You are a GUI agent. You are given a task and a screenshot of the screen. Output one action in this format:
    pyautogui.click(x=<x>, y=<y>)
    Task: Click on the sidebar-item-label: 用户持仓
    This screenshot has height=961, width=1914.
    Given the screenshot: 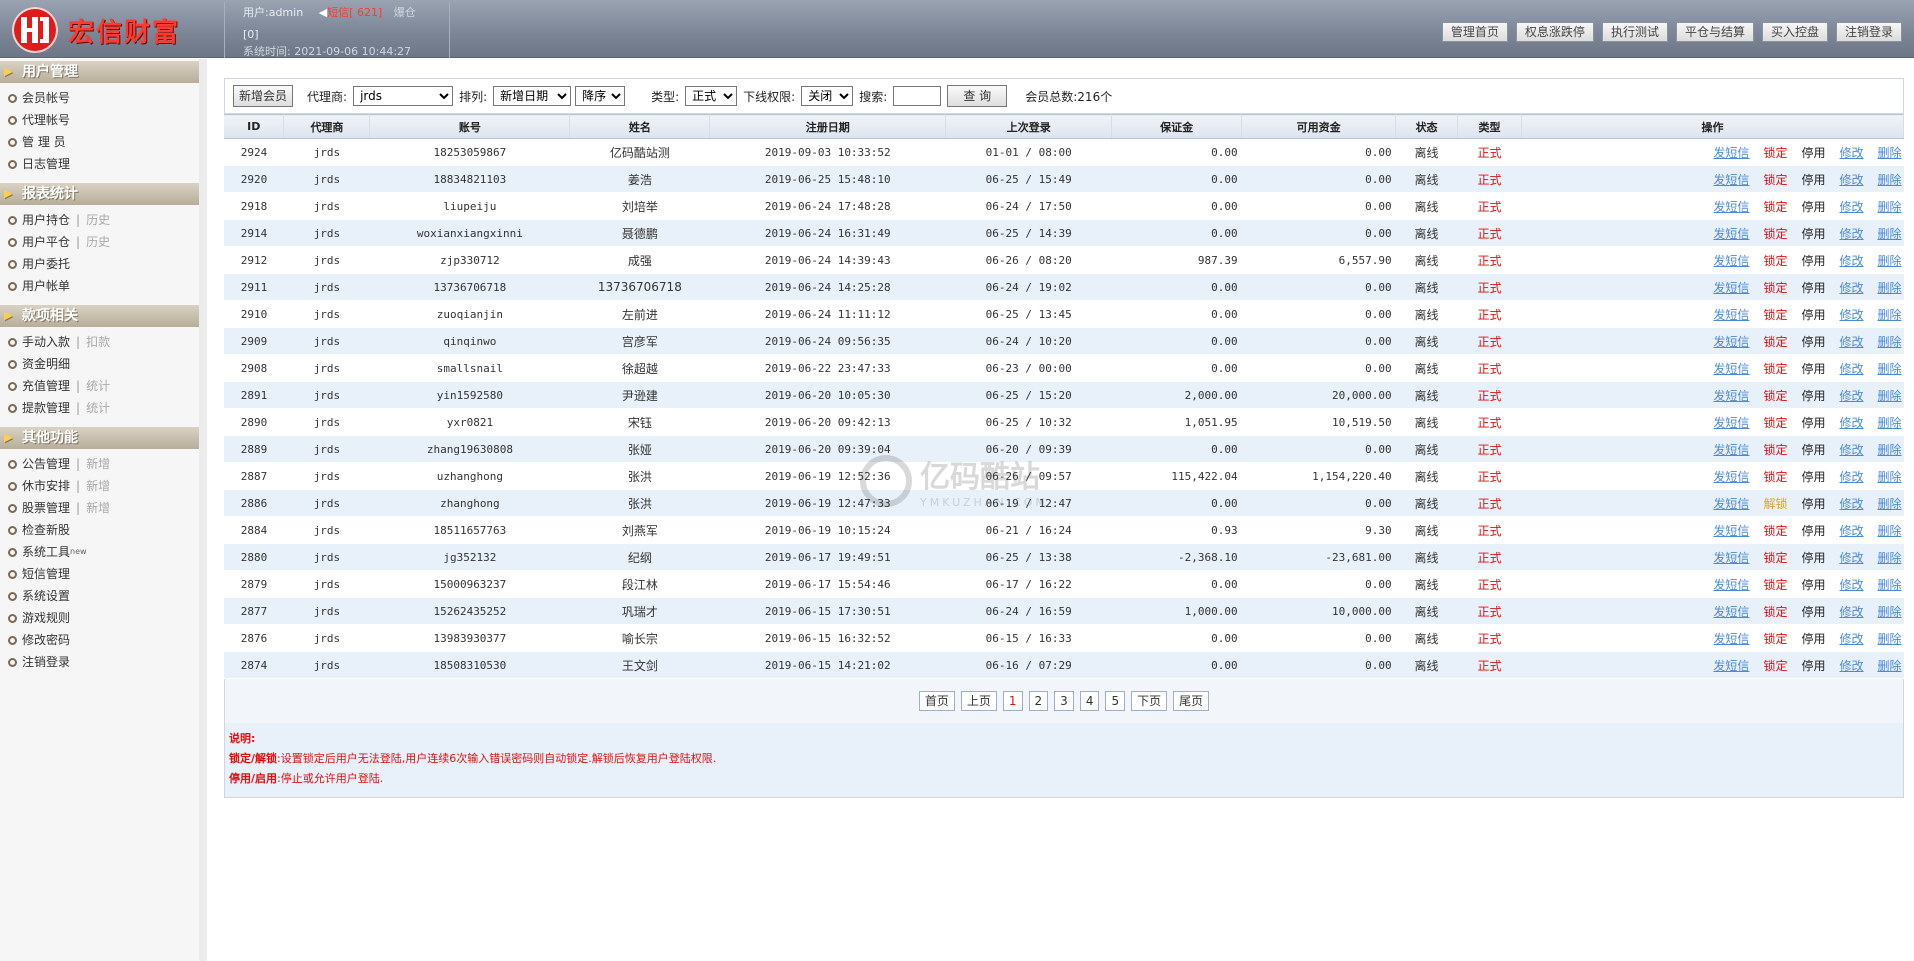 What is the action you would take?
    pyautogui.click(x=46, y=220)
    